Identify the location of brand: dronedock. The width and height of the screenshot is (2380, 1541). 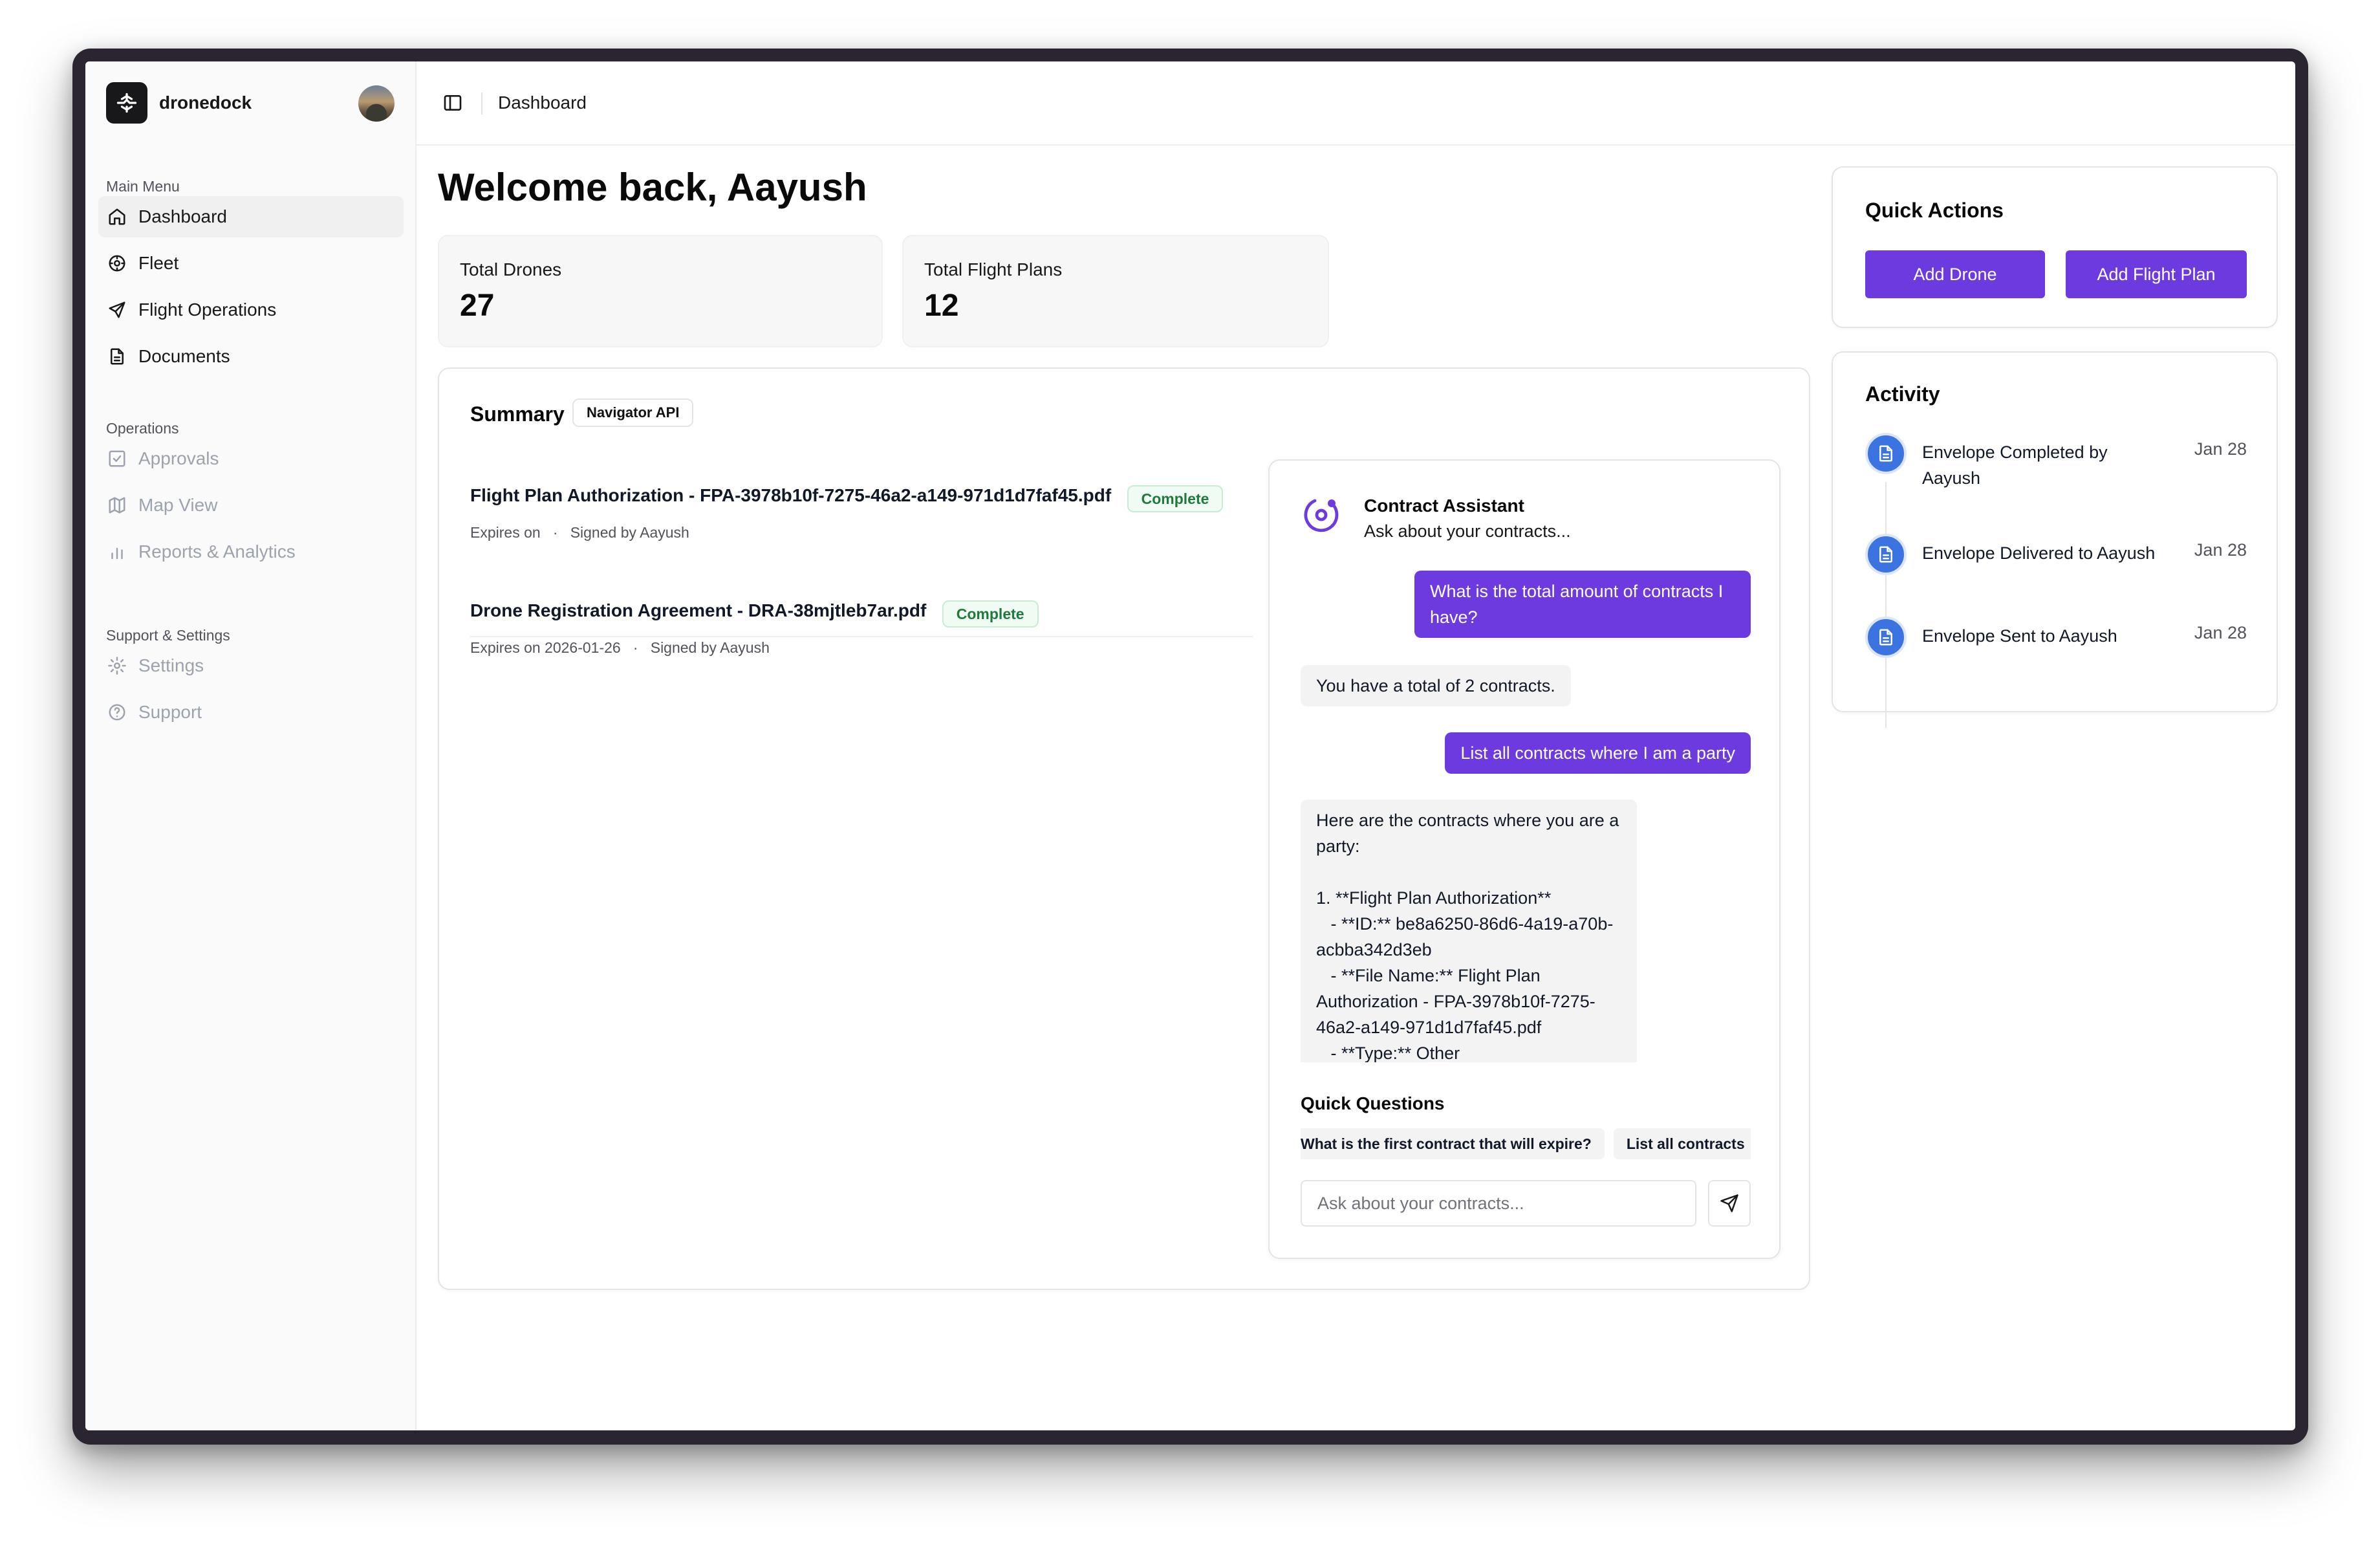
(179, 103).